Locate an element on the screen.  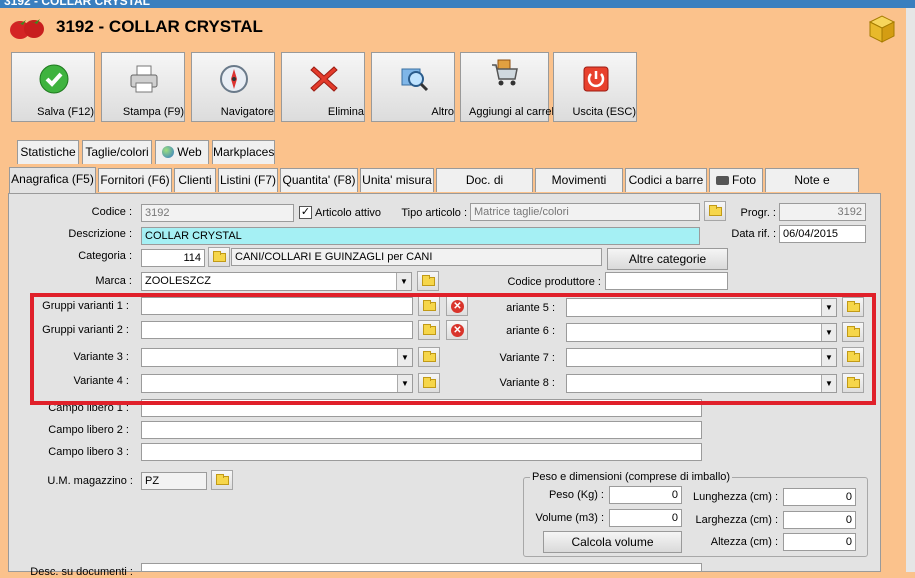
chevron-down-icon: ▼ is located at coordinates (403, 281).